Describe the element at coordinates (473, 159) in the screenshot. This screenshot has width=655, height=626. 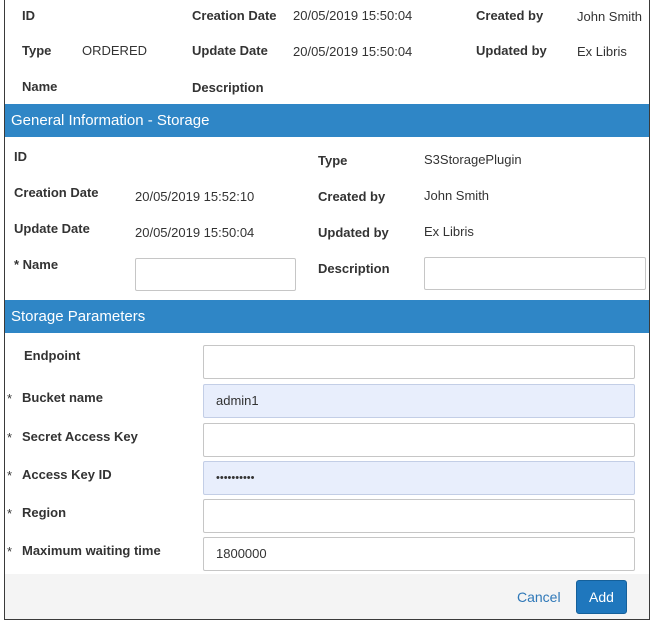
I see `general-type-value: S3StoragePlugin` at that location.